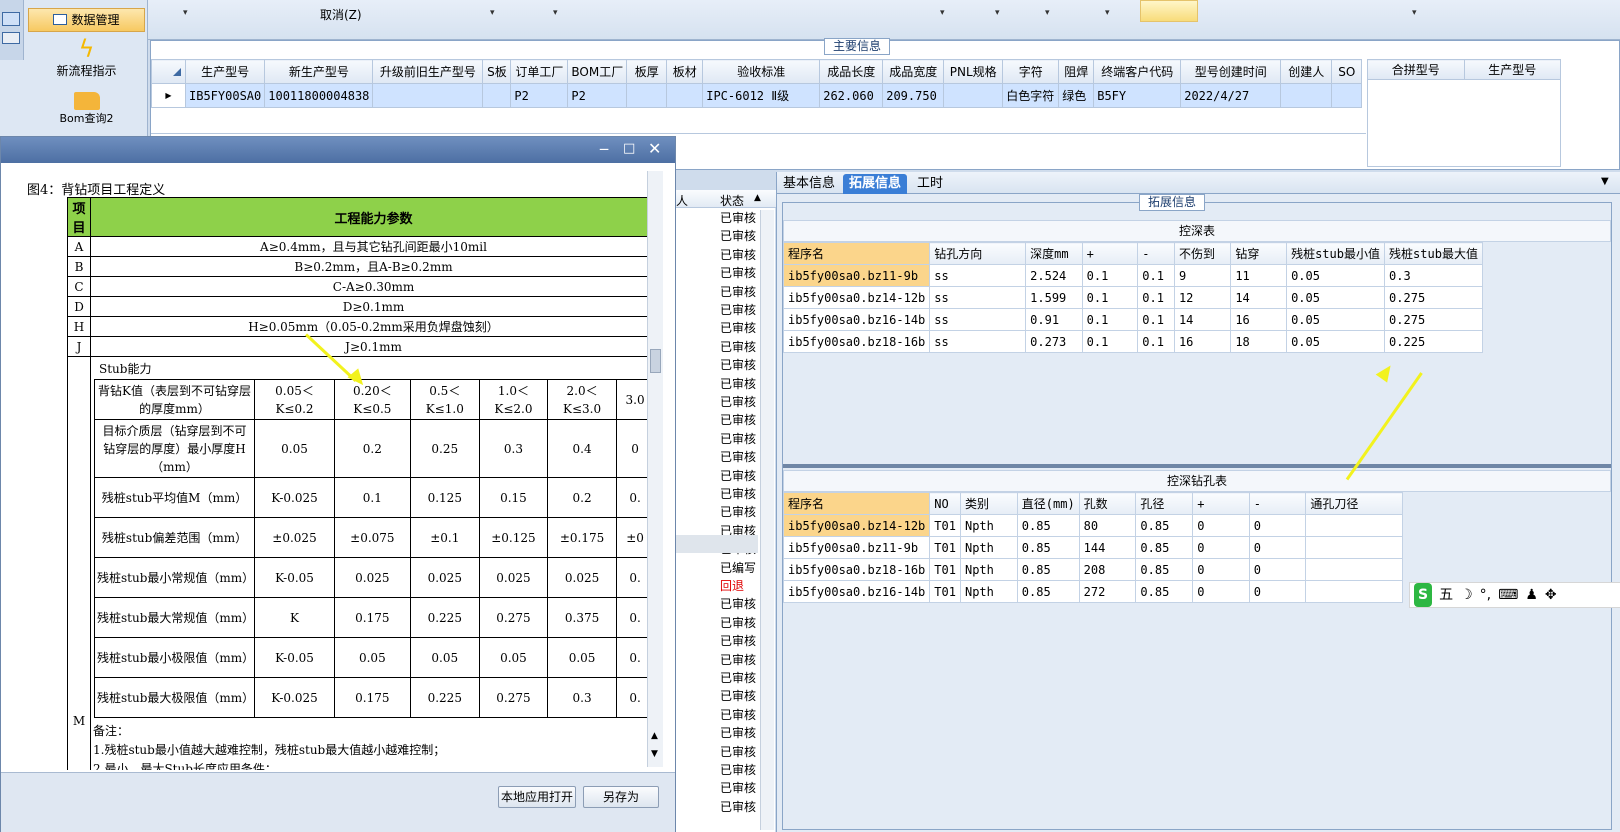 This screenshot has width=1620, height=832. What do you see at coordinates (1054, 319) in the screenshot?
I see `table-cell: 0.91` at bounding box center [1054, 319].